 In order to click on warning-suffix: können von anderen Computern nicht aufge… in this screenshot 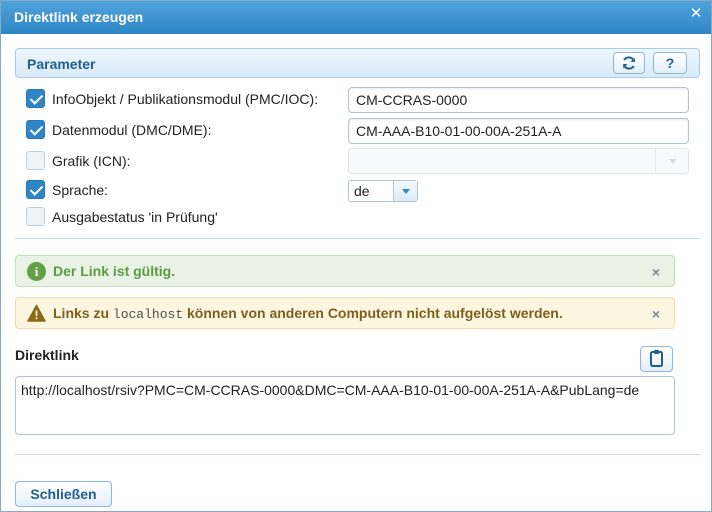, I will do `click(375, 313)`.